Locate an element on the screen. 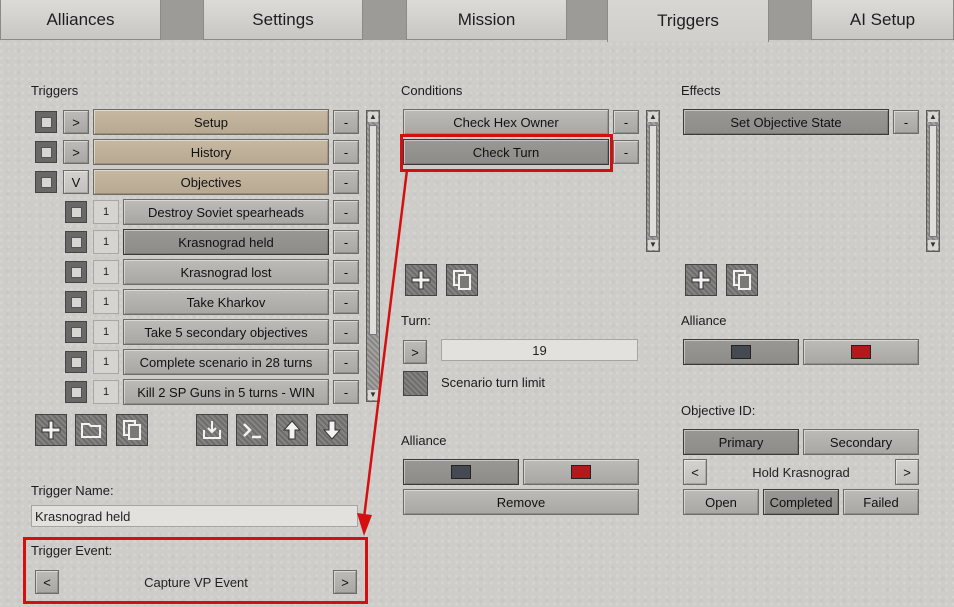 The image size is (954, 607). add-icon is located at coordinates (701, 280).